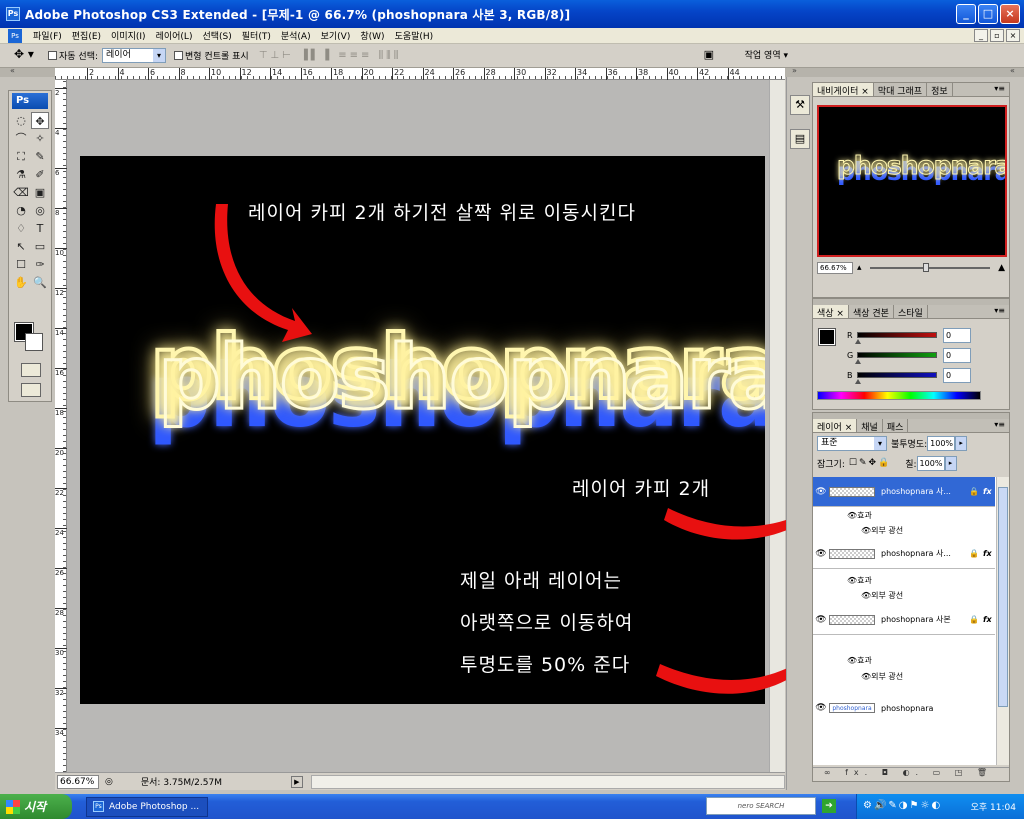 This screenshot has height=819, width=1024. Describe the element at coordinates (179, 55) in the screenshot. I see `transform-controls-checkbox` at that location.